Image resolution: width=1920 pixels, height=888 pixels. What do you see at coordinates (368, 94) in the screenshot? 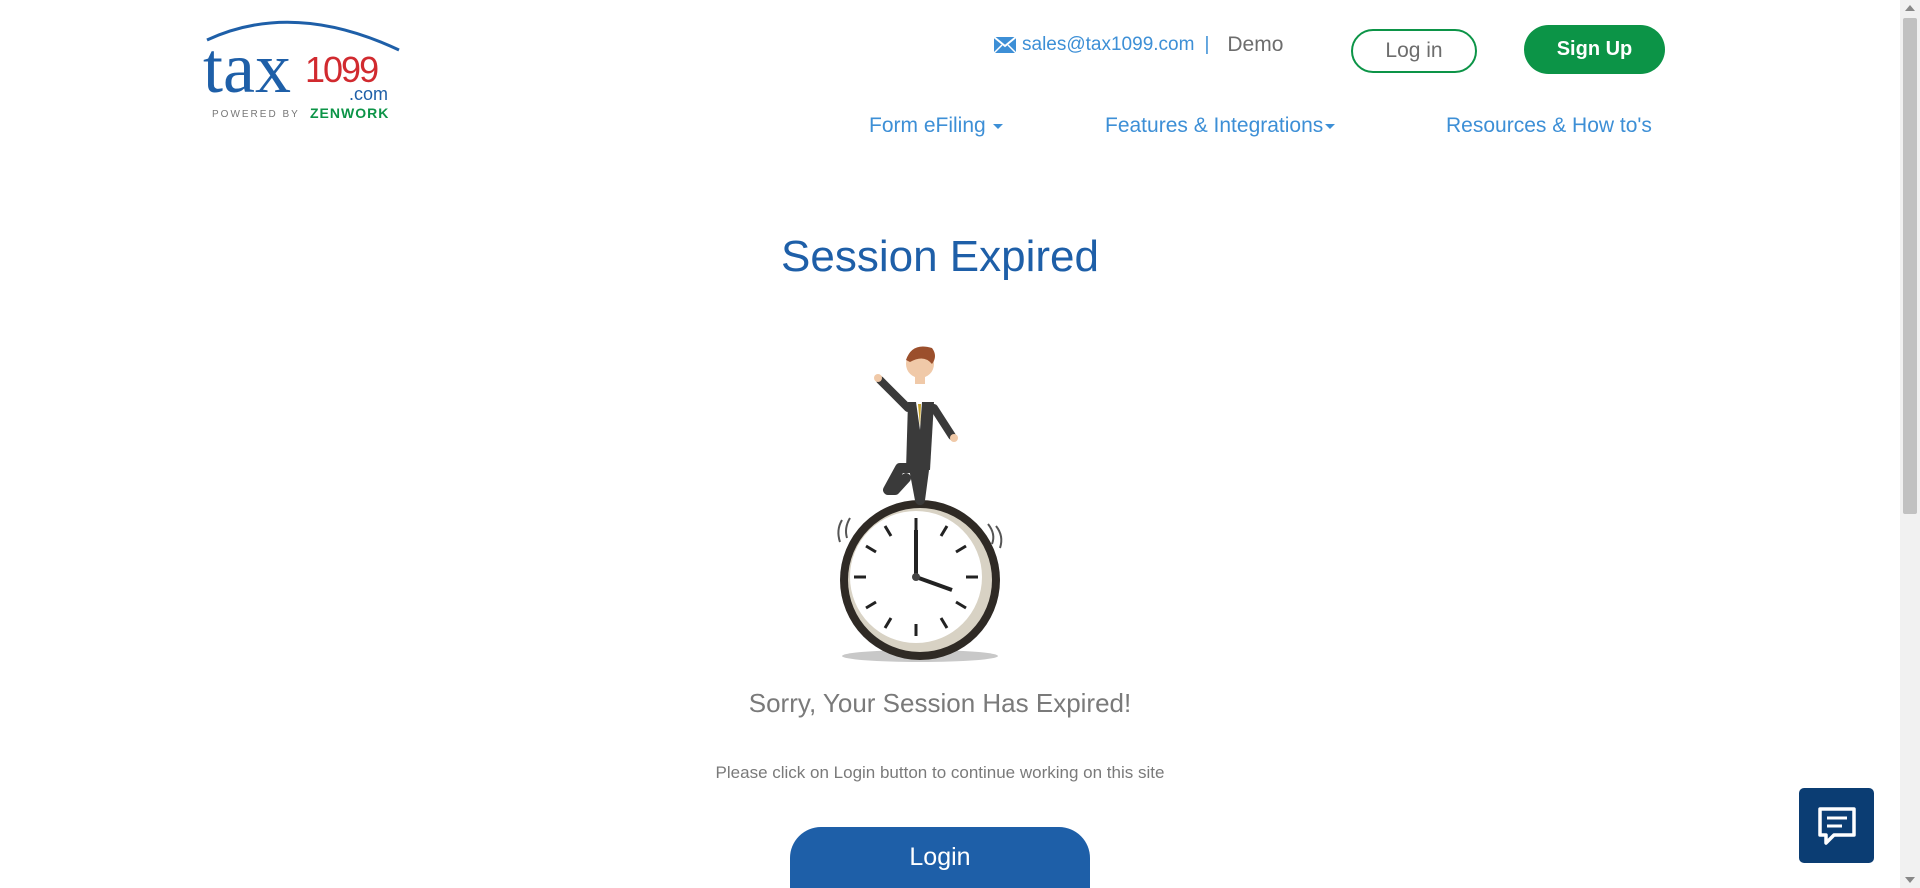
I see `logo-text-domain: .com` at bounding box center [368, 94].